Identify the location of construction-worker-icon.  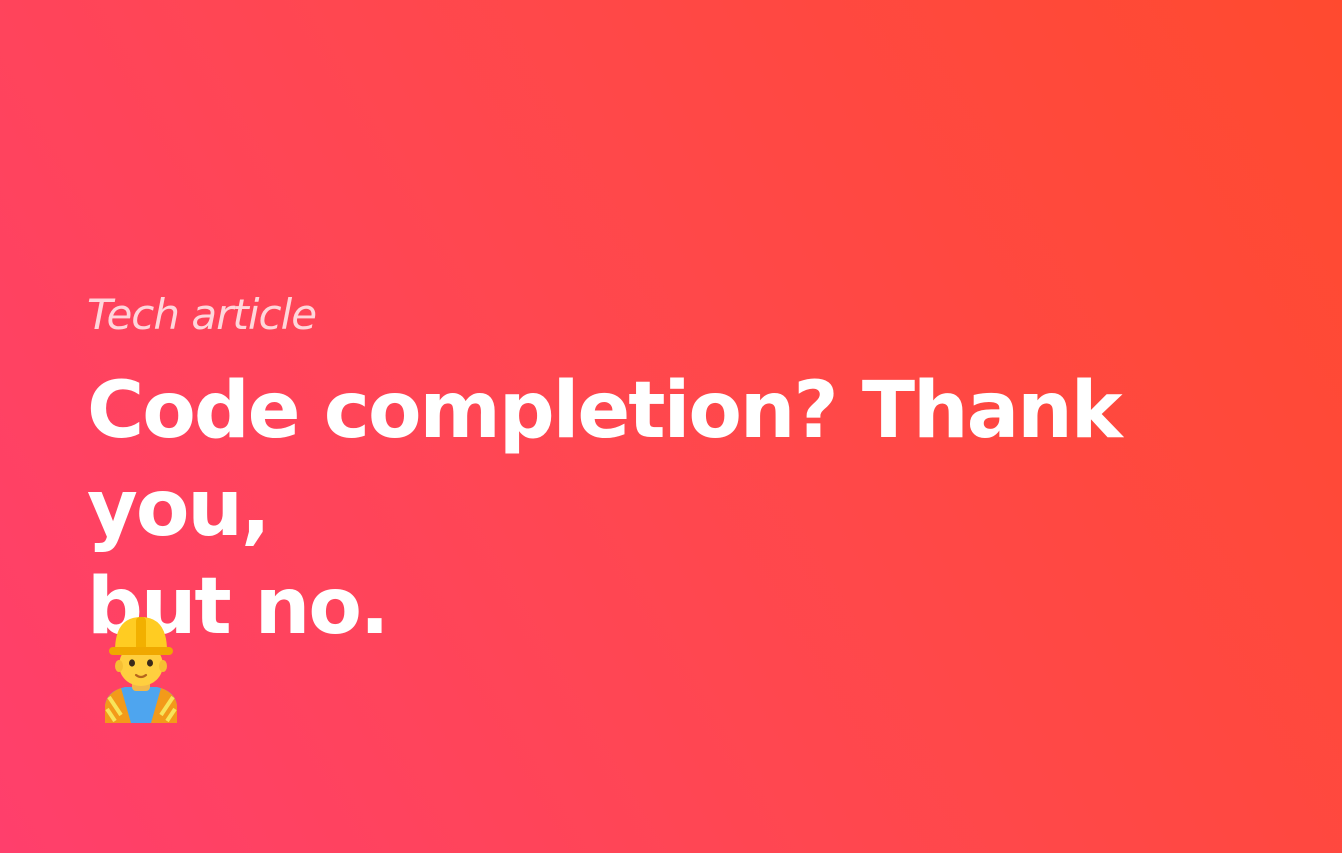
(141, 670).